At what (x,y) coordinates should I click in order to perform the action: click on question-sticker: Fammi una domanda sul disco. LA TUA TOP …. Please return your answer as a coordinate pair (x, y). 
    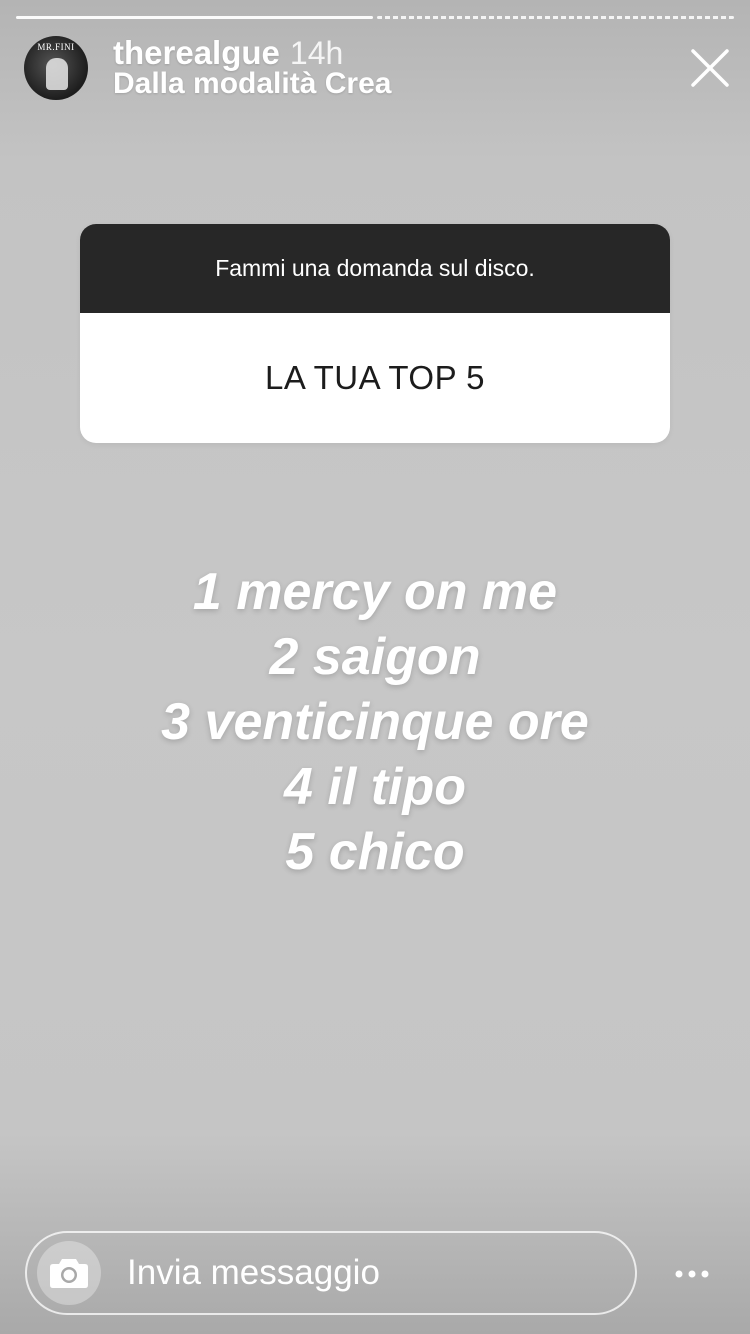
    Looking at the image, I should click on (375, 333).